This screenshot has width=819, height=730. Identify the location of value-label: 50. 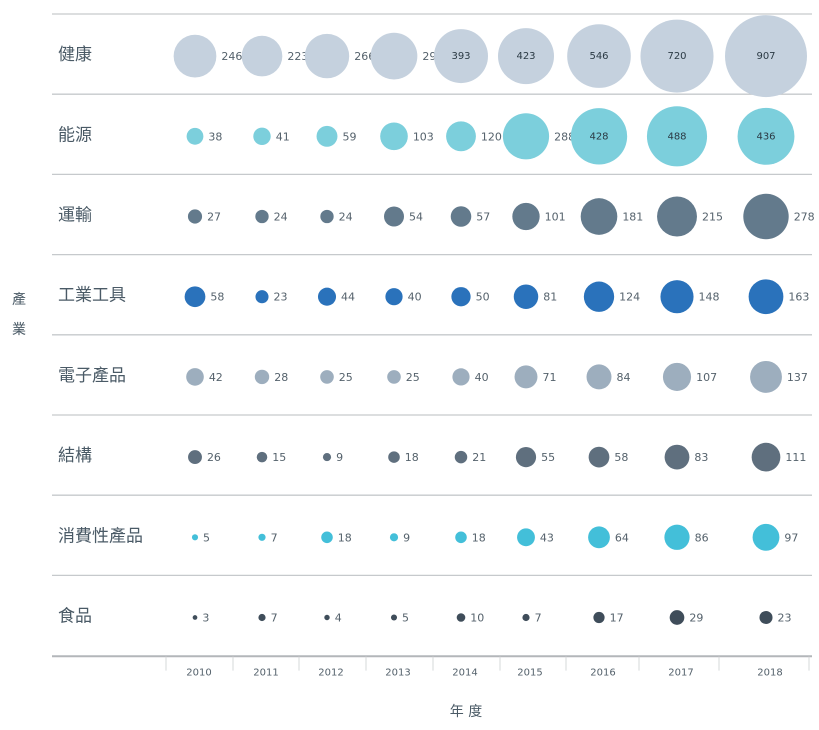
(483, 297).